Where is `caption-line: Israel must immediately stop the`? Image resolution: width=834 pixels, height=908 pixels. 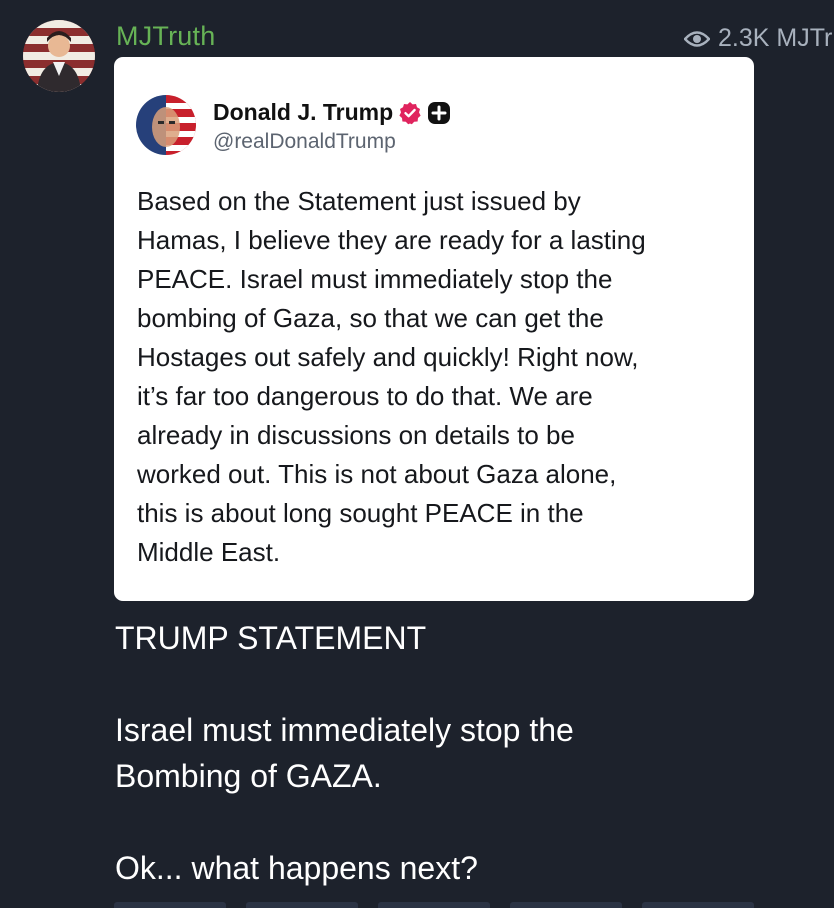 caption-line: Israel must immediately stop the is located at coordinates (344, 730).